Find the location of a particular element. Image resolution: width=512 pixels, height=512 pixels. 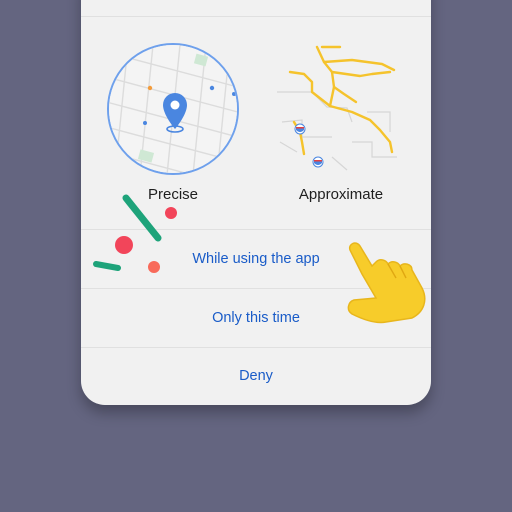

precise-map is located at coordinates (173, 109).